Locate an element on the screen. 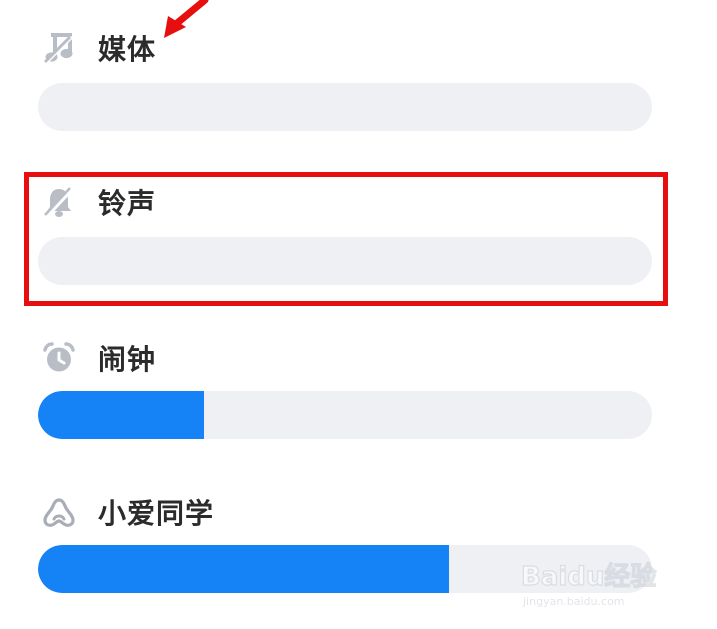 Image resolution: width=717 pixels, height=629 pixels. alarm-volume-fill is located at coordinates (121, 415).